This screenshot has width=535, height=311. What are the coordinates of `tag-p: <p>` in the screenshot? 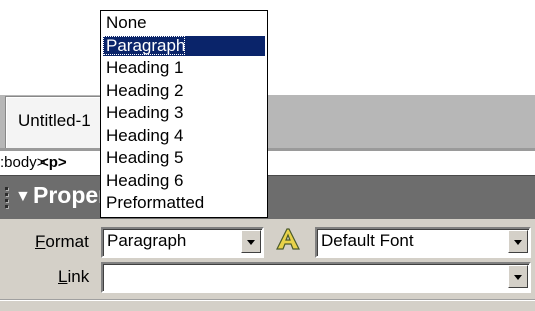 It's located at (53, 162).